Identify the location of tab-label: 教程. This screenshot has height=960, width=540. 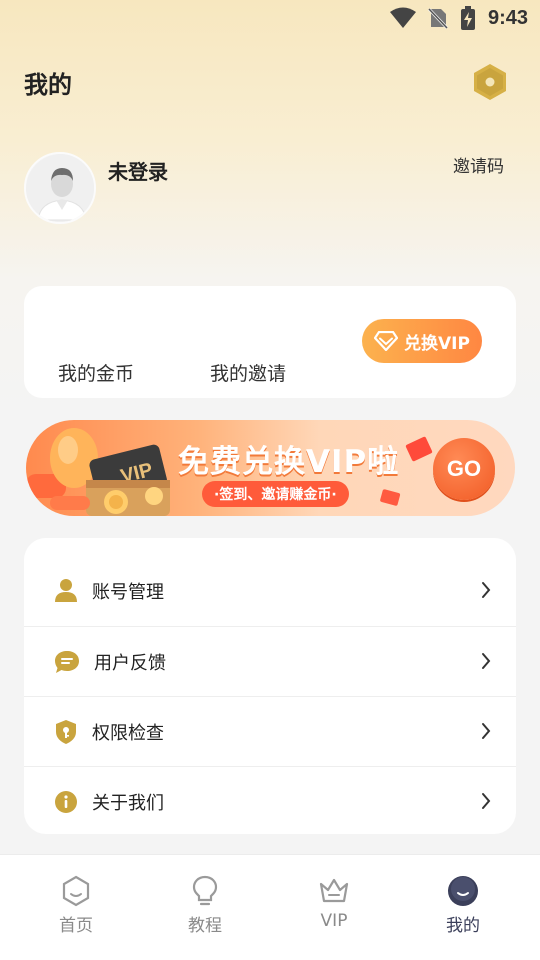
(205, 926).